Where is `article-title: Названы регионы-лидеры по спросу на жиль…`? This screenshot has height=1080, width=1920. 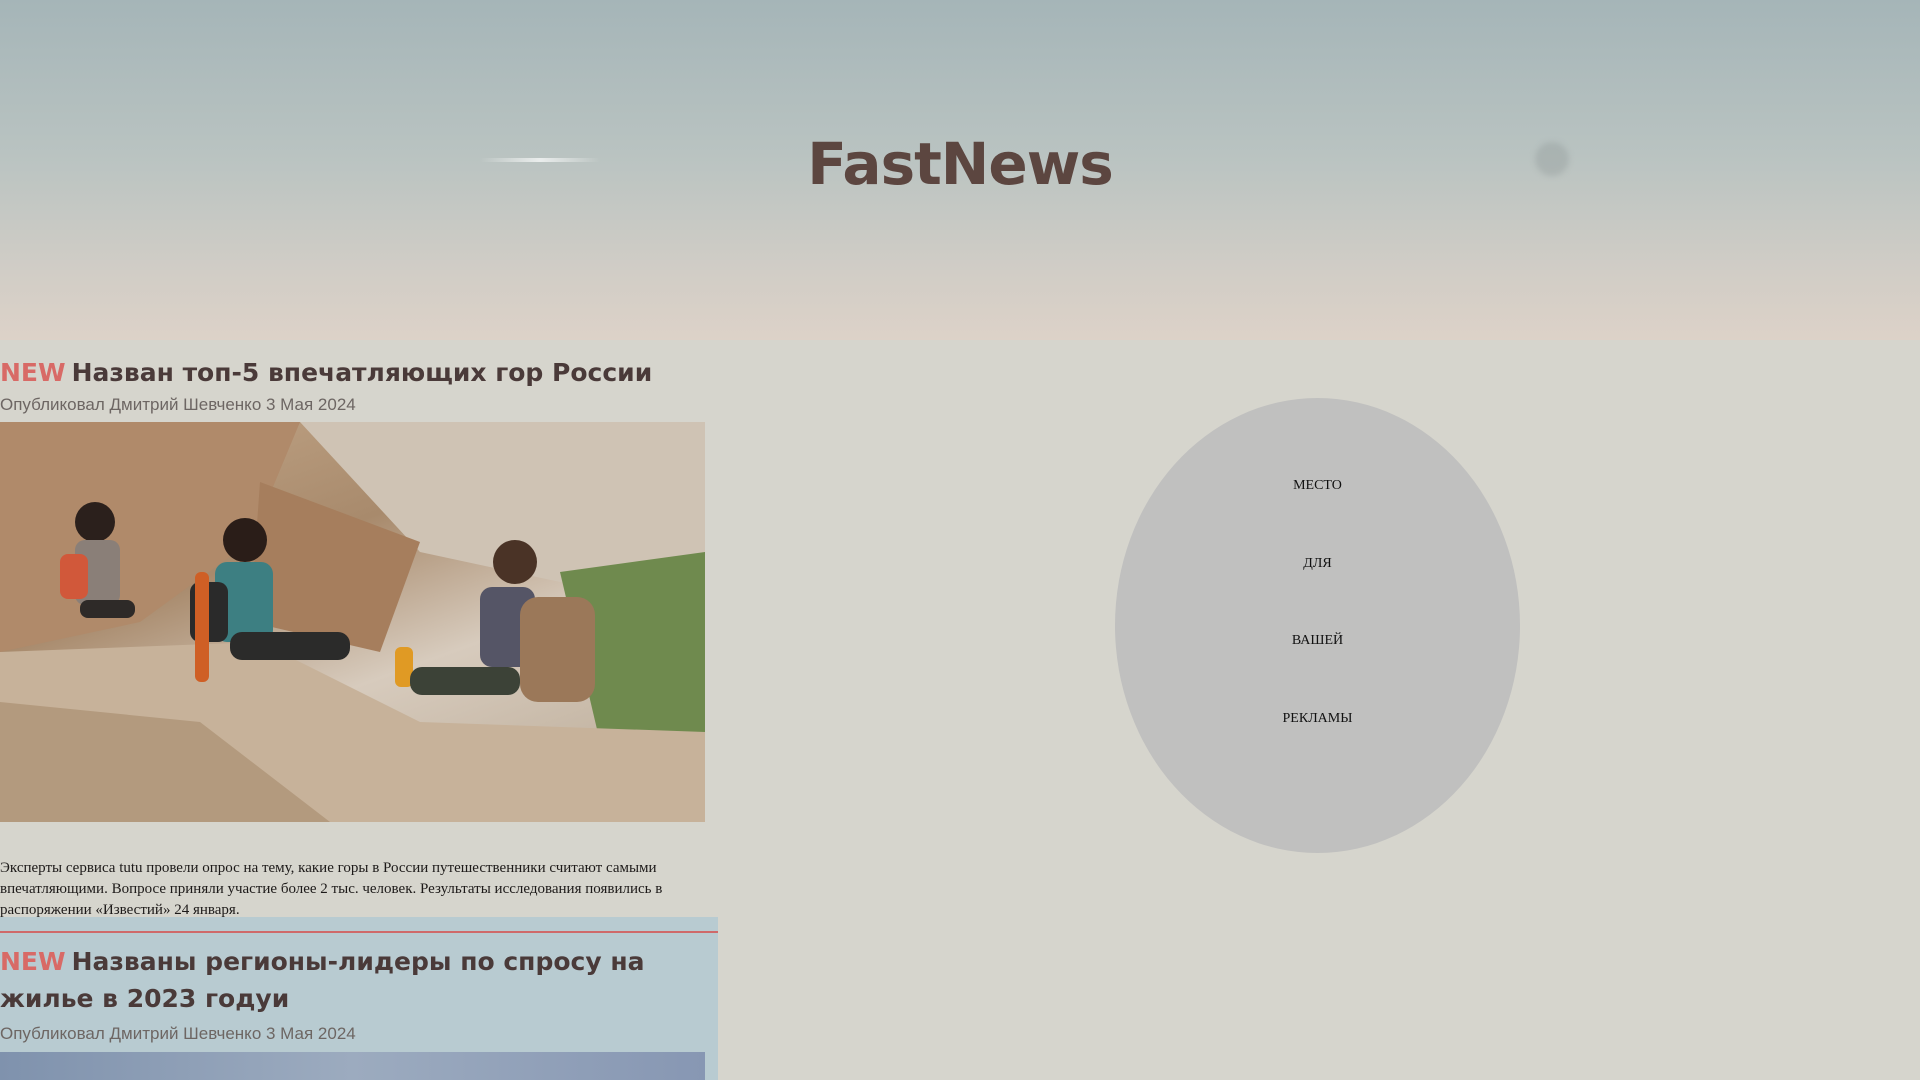 article-title: Названы регионы-лидеры по спросу на жиль… is located at coordinates (322, 980).